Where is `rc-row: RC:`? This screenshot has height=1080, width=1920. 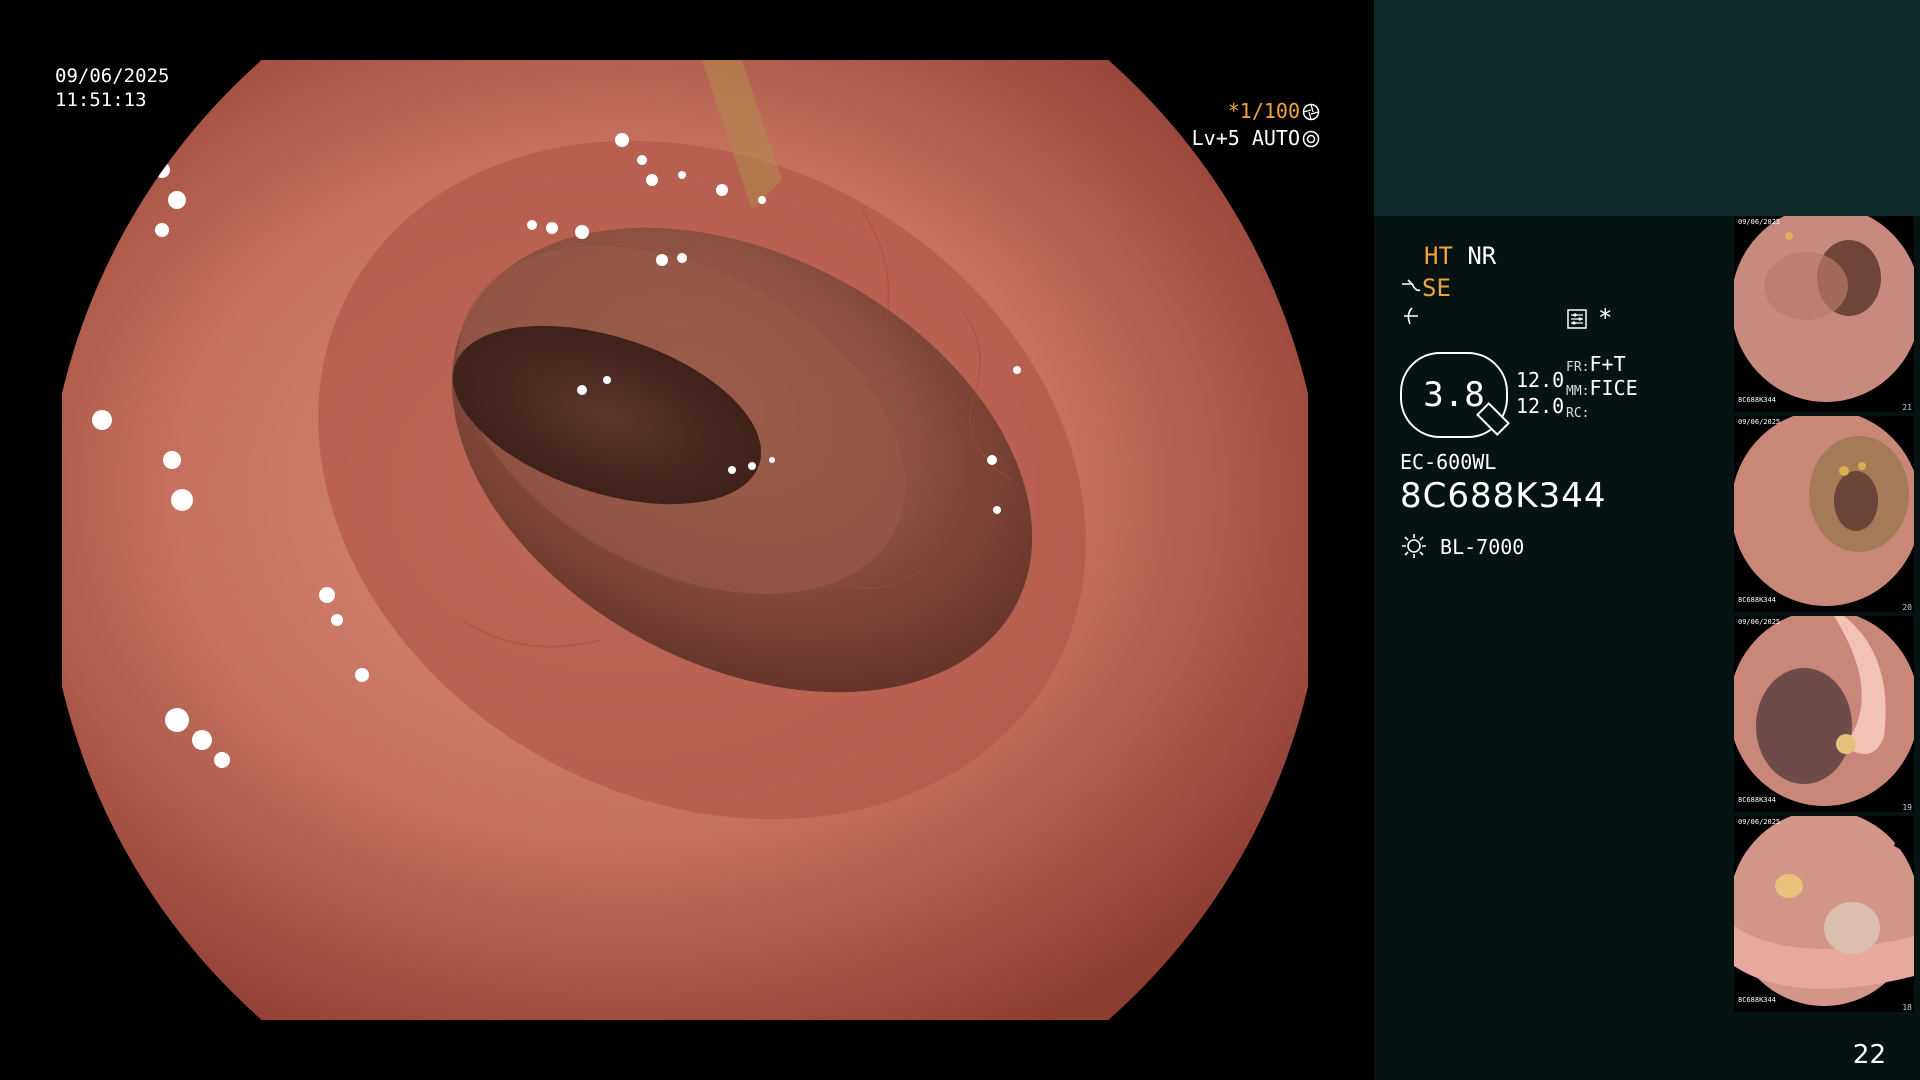
rc-row: RC: is located at coordinates (1577, 411).